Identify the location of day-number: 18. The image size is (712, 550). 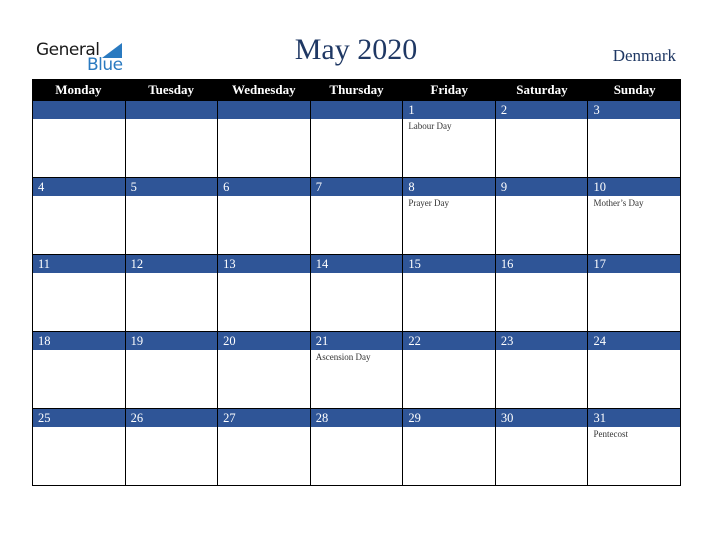
(79, 341).